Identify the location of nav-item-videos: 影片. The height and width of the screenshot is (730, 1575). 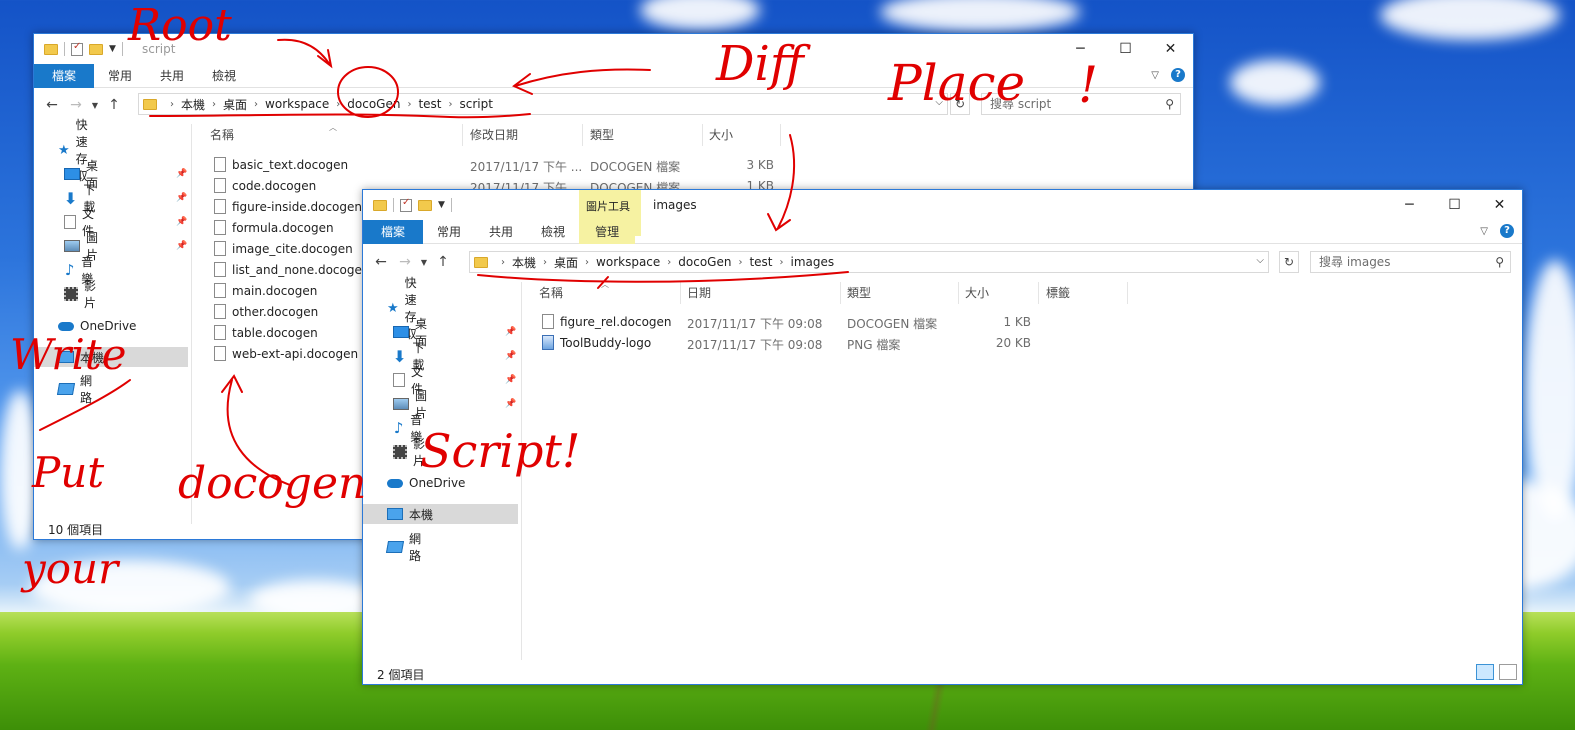
(81, 294).